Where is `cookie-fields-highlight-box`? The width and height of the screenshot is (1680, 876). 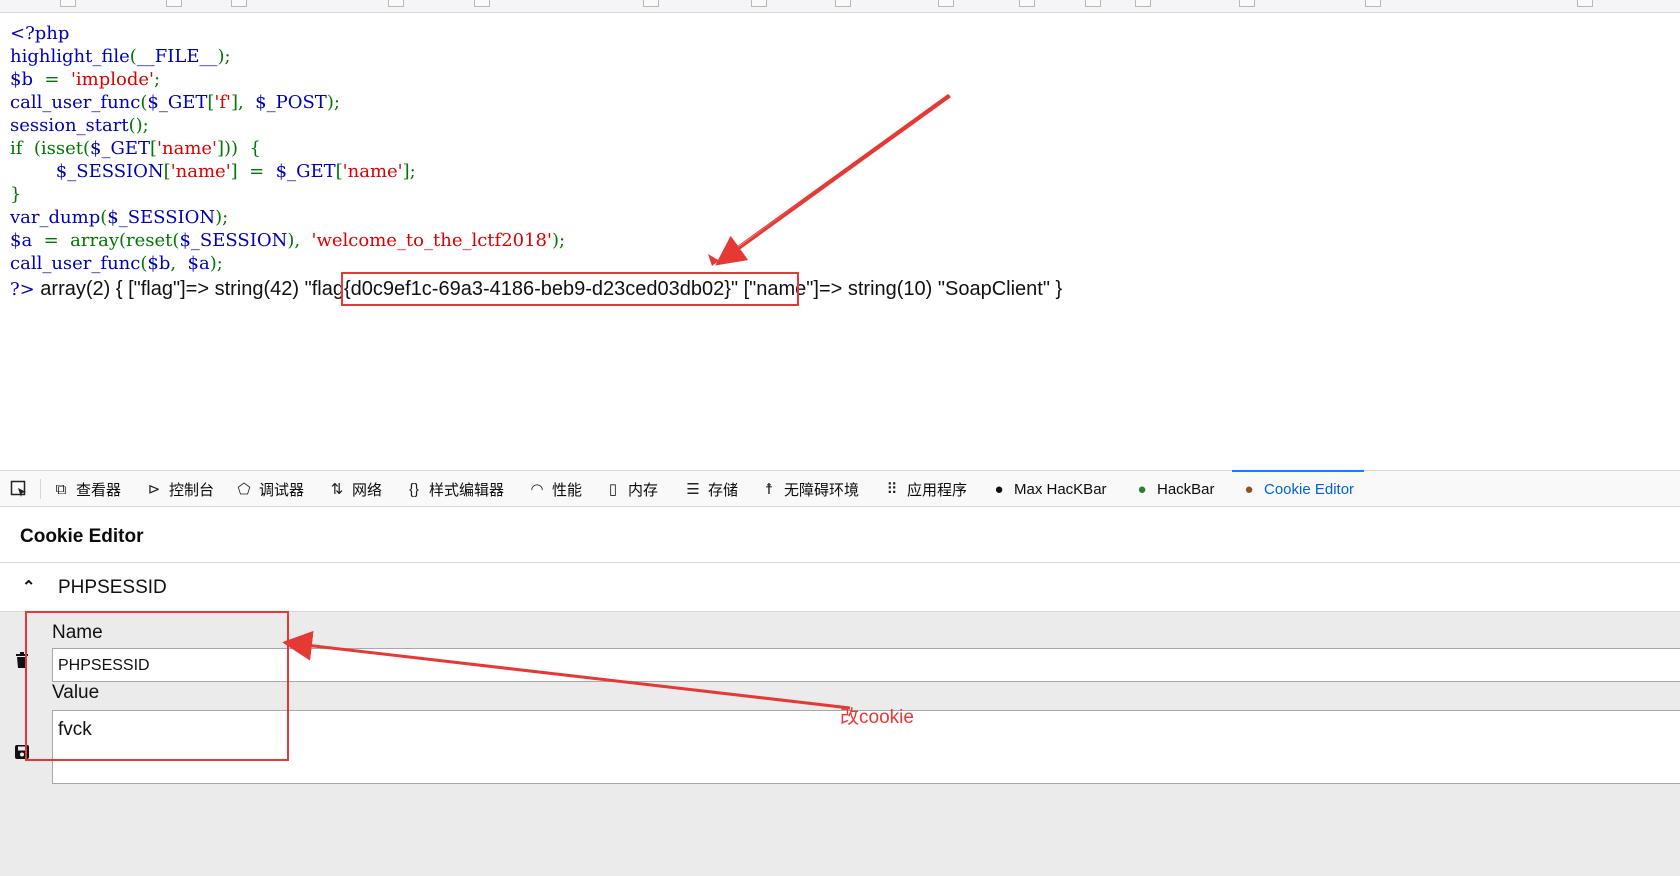
cookie-fields-highlight-box is located at coordinates (157, 686).